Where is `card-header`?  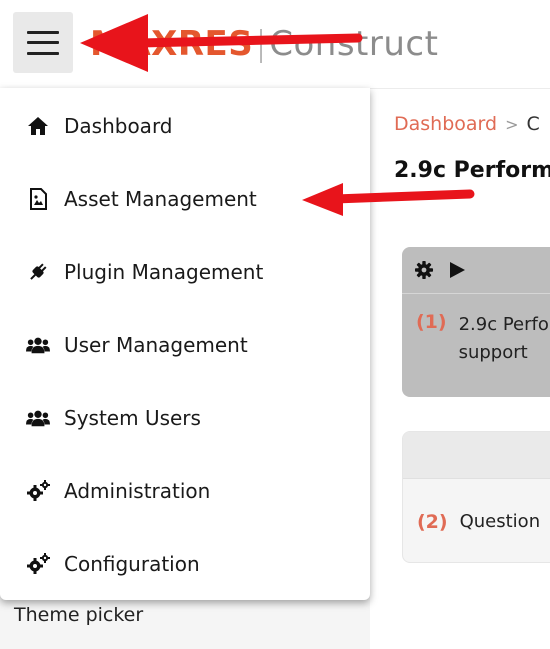 card-header is located at coordinates (476, 455).